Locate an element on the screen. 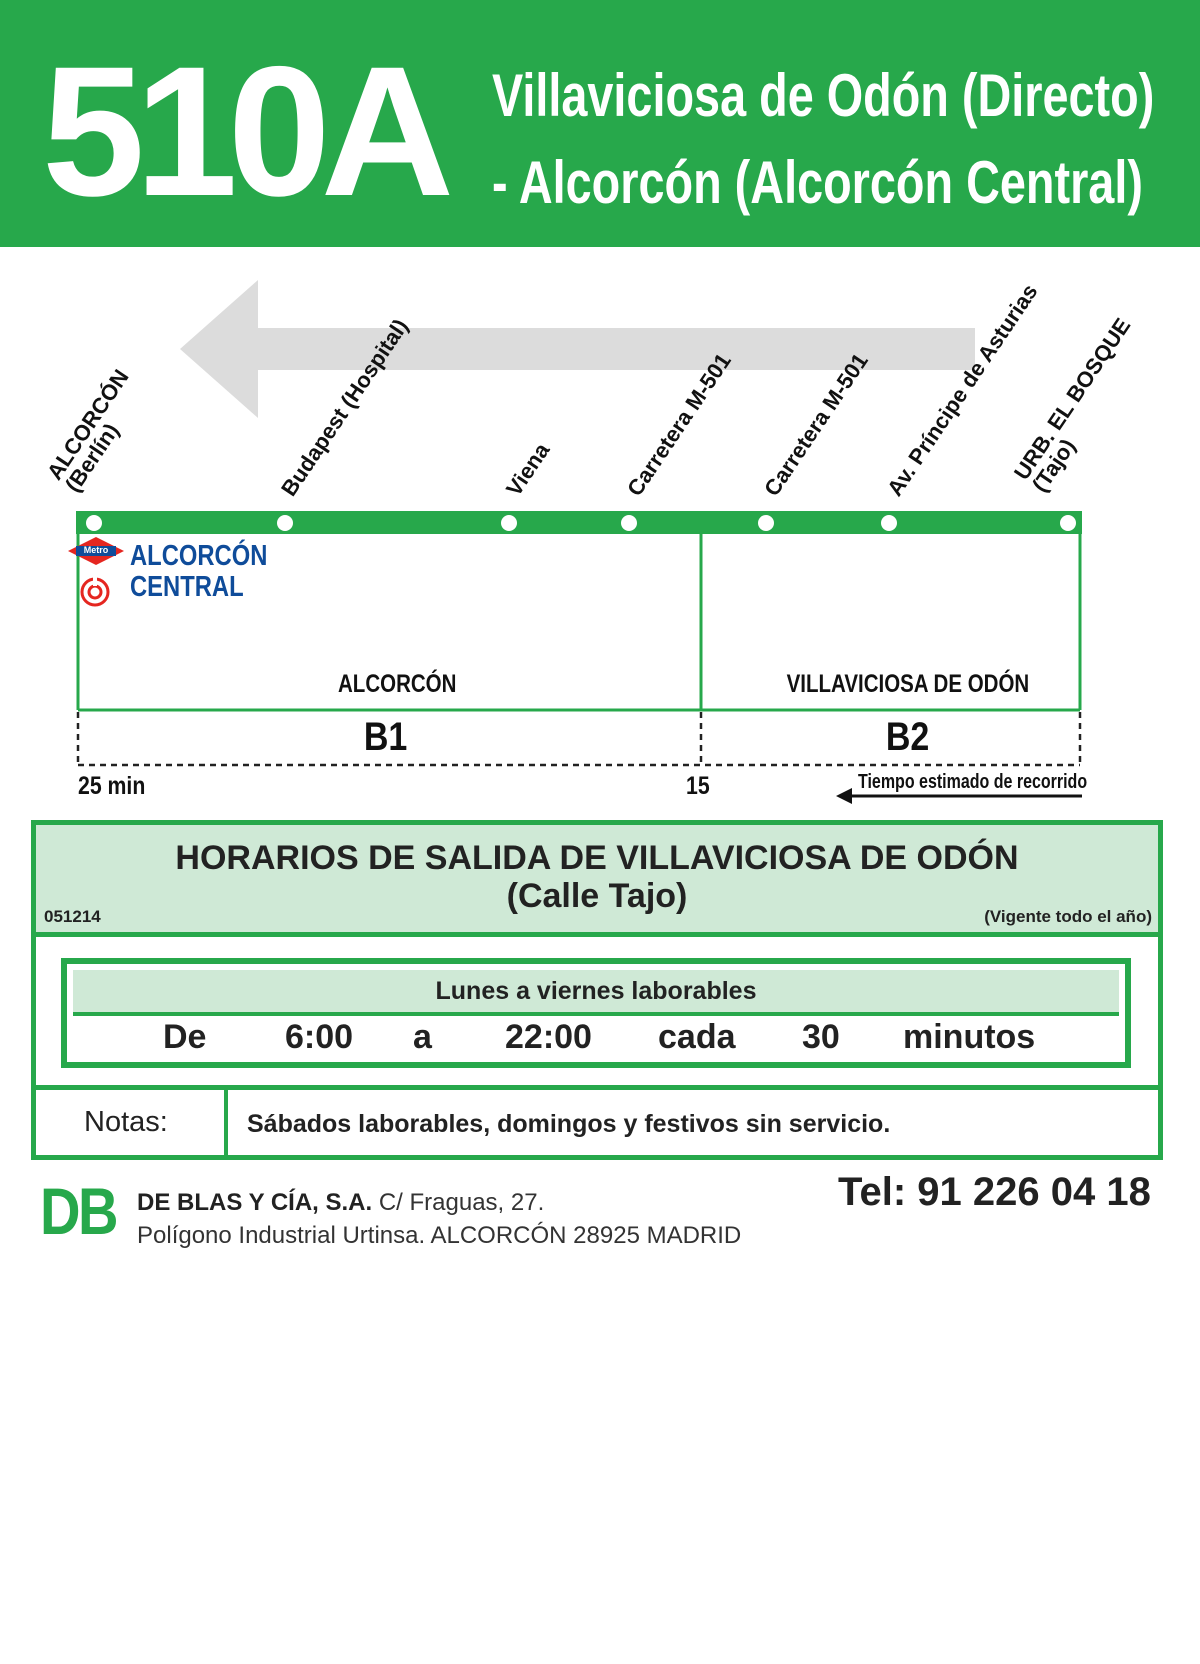  route-line-bar is located at coordinates (579, 522).